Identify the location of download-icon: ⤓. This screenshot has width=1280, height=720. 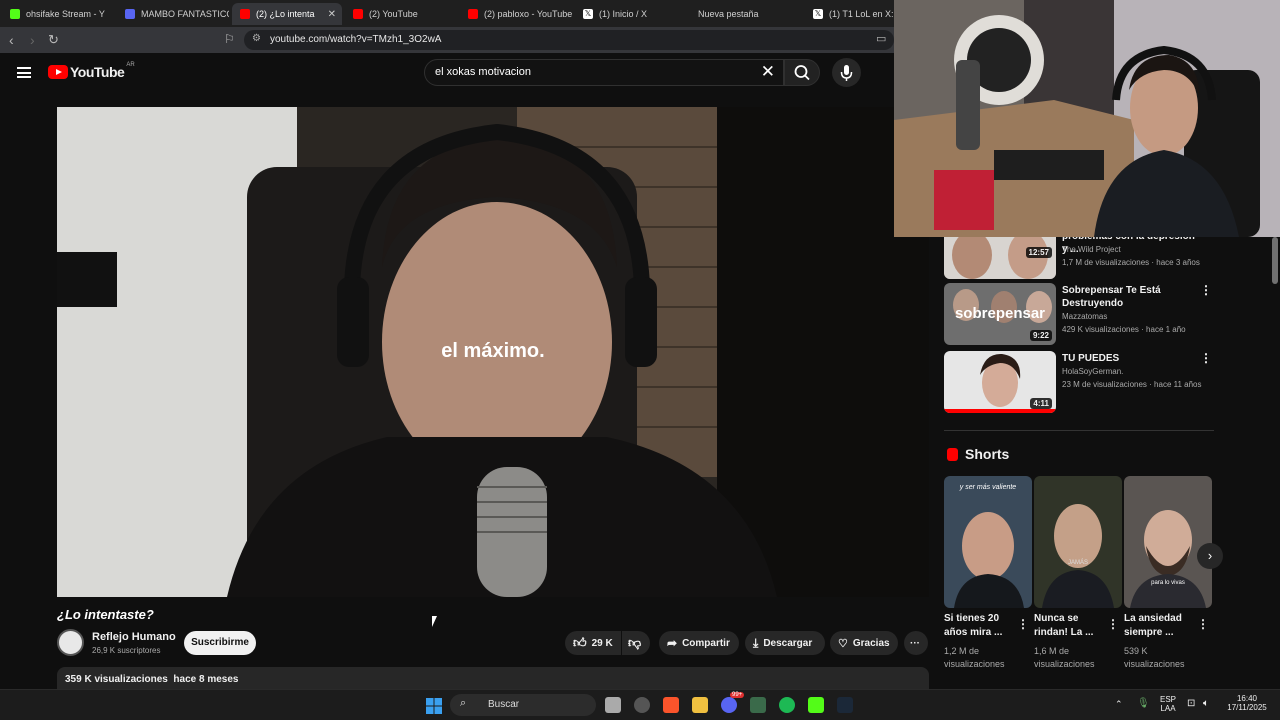
(756, 642).